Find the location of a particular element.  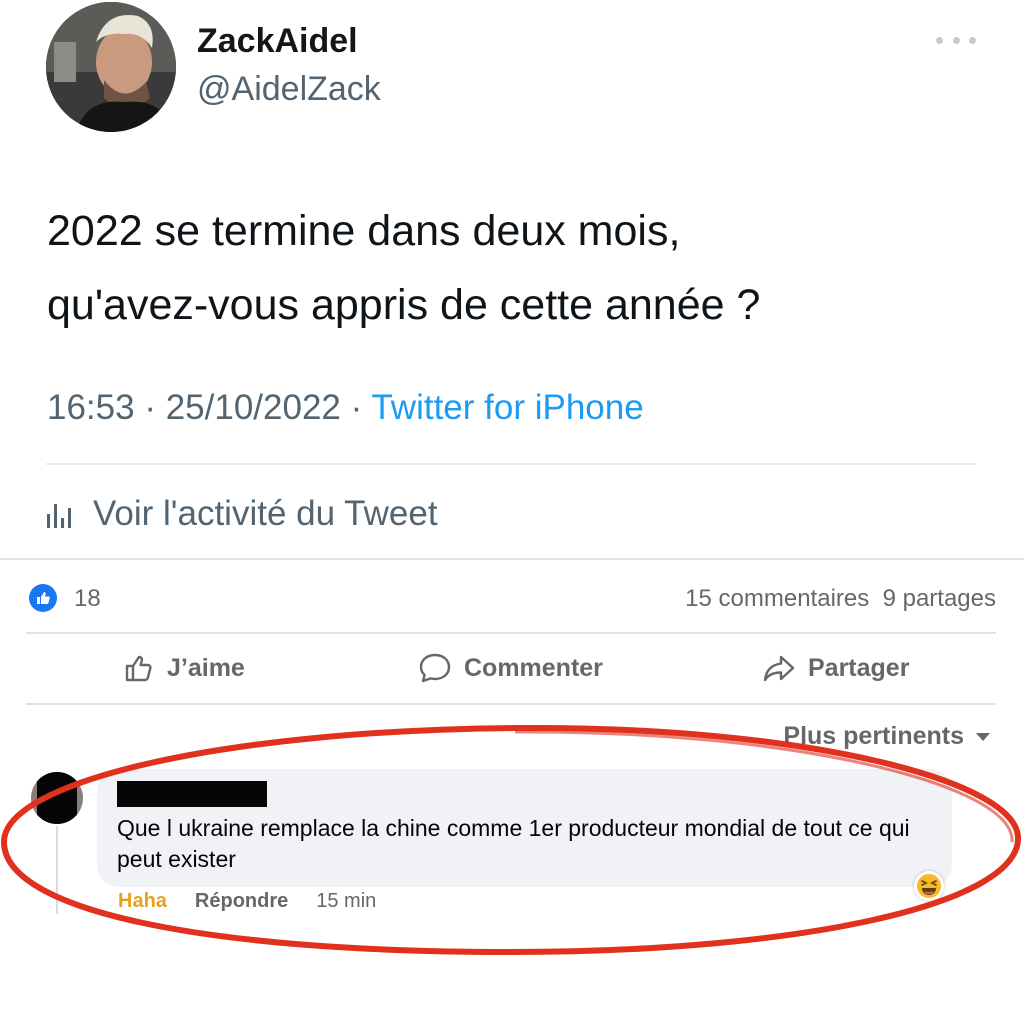

comment-sort-dropdown: Plus pertinents is located at coordinates (886, 736).